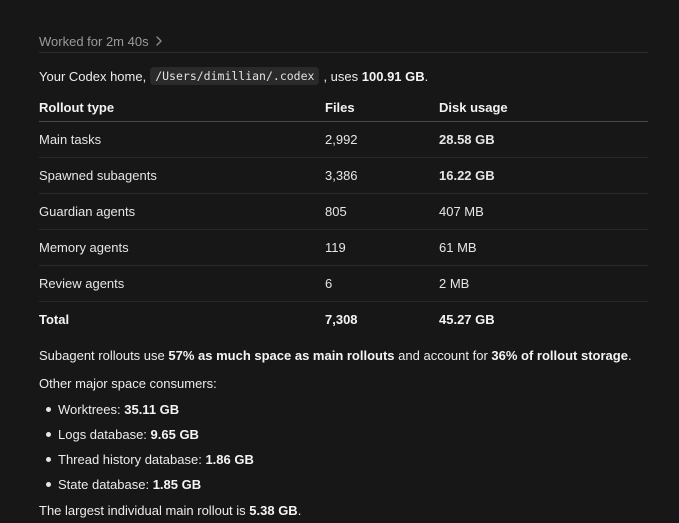 This screenshot has width=679, height=523. Describe the element at coordinates (54, 319) in the screenshot. I see `cell-total-label: Total` at that location.